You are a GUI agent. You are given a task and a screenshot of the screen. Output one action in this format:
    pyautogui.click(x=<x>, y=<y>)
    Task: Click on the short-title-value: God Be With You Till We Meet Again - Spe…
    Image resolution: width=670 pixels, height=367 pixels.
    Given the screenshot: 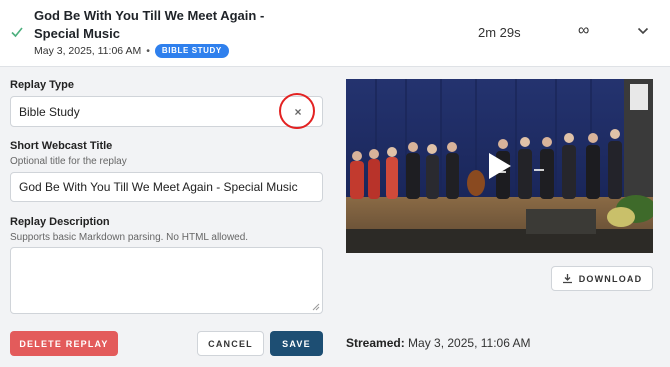 What is the action you would take?
    pyautogui.click(x=158, y=187)
    